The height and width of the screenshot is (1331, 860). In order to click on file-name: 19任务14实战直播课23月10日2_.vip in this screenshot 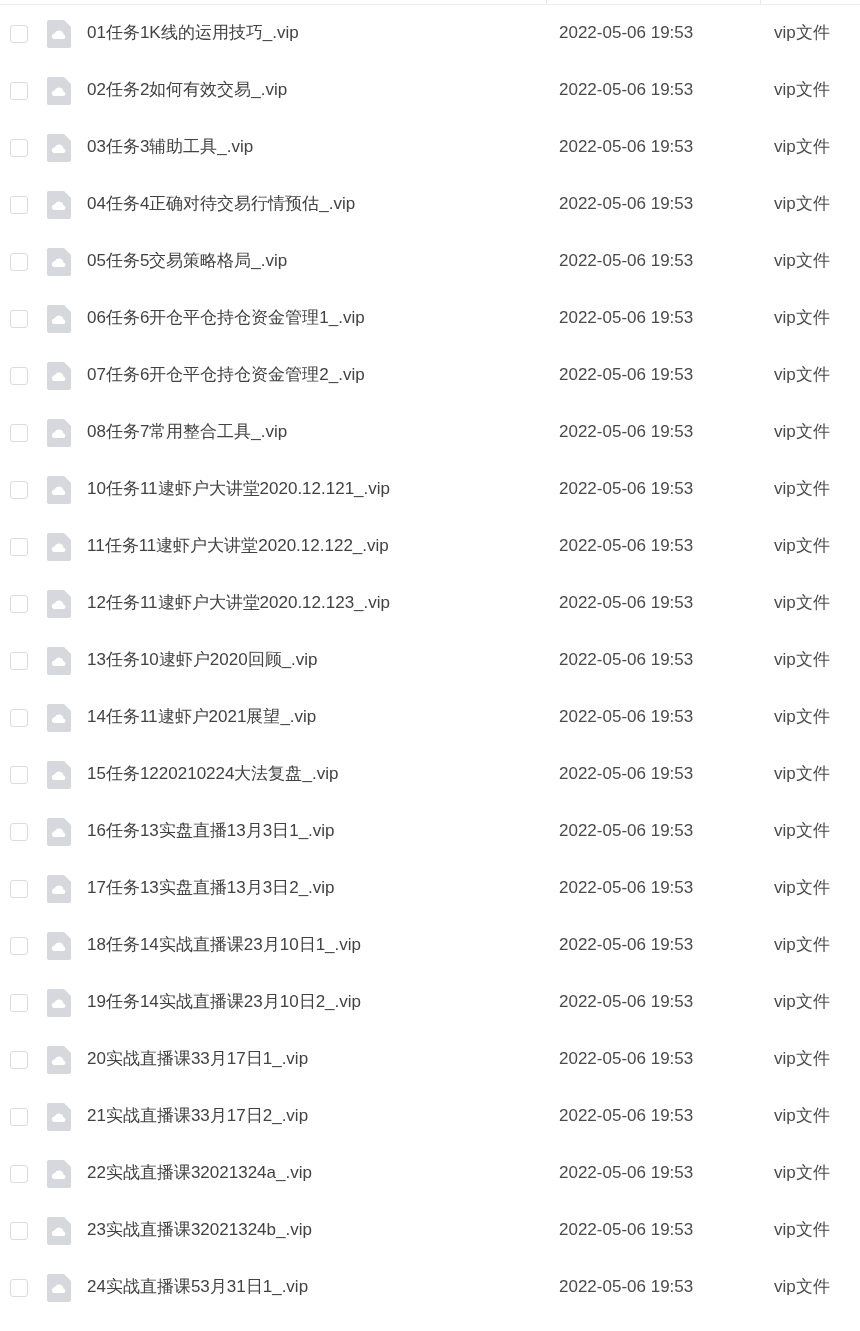, I will do `click(224, 1002)`.